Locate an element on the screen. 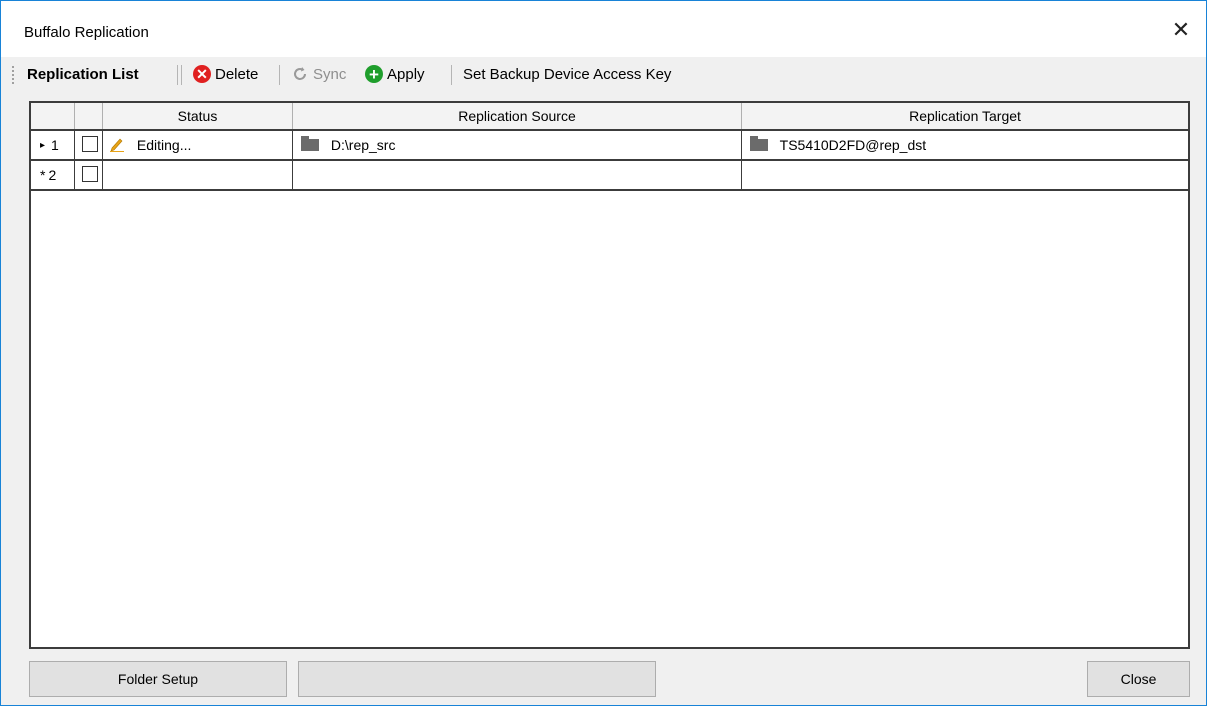  window-title: Buffalo Replication is located at coordinates (86, 32).